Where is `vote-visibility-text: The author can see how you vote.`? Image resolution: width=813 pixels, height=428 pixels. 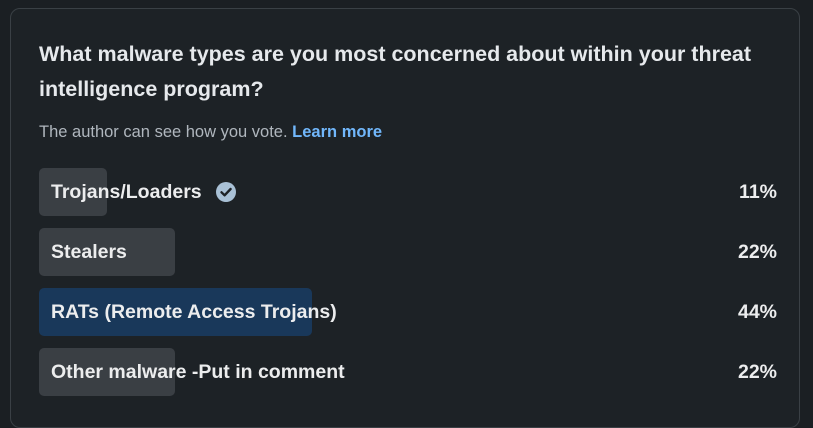
vote-visibility-text: The author can see how you vote. is located at coordinates (163, 132).